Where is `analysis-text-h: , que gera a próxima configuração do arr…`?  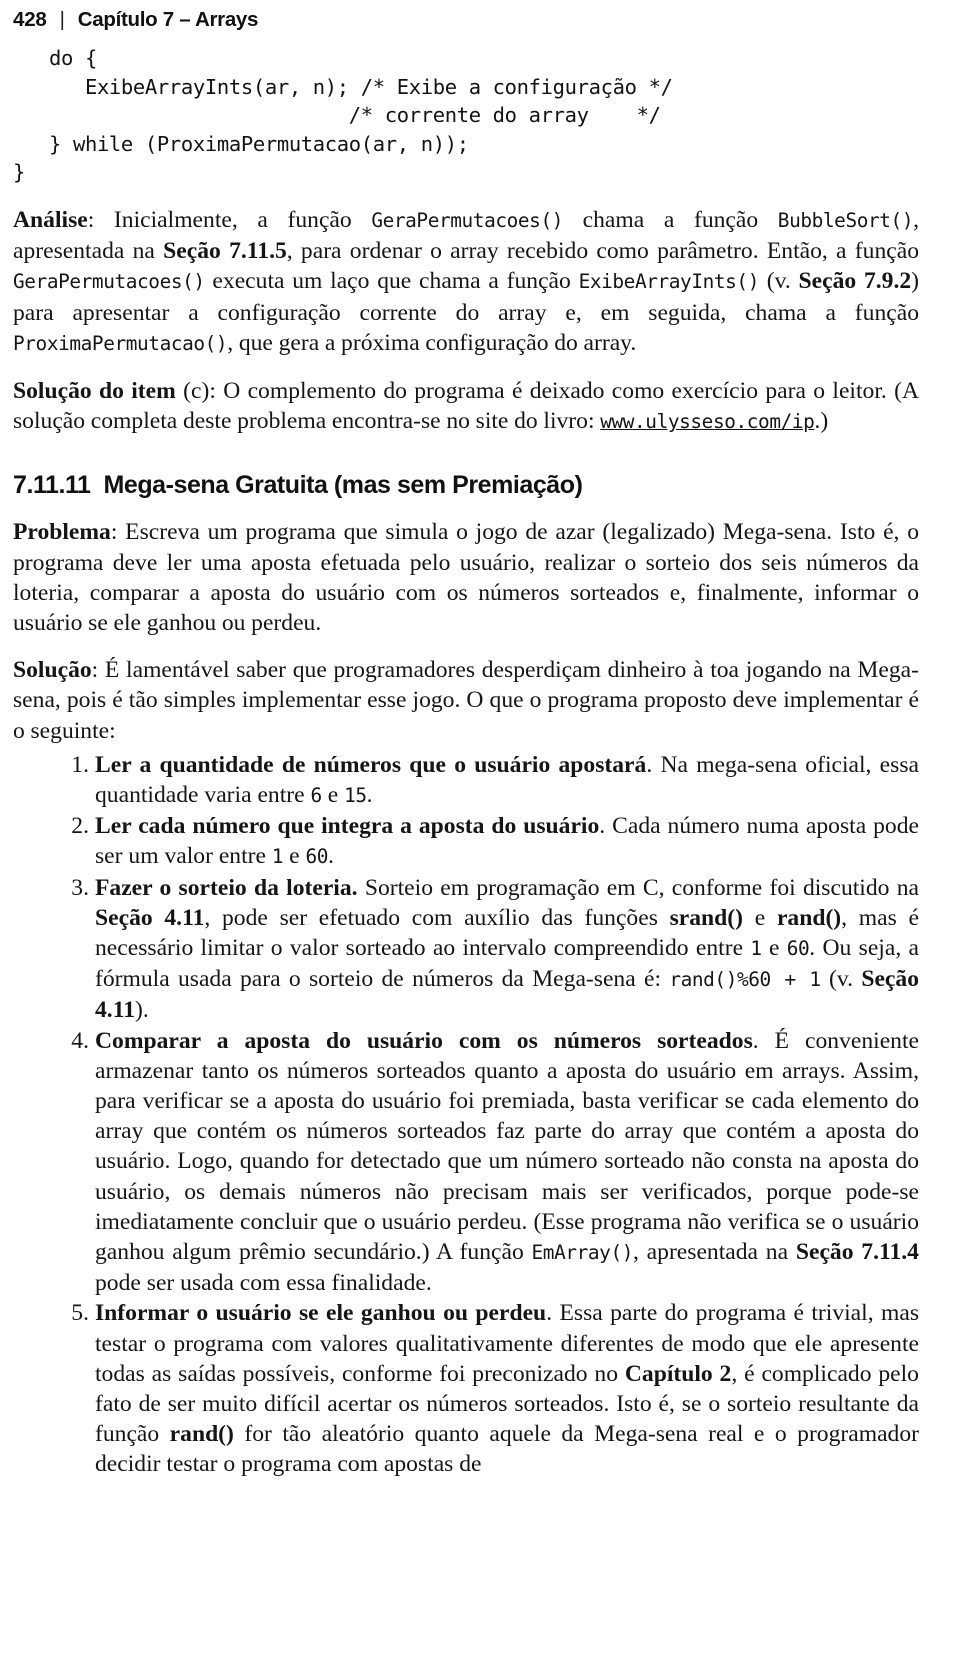 analysis-text-h: , que gera a próxima configuração do arr… is located at coordinates (432, 342).